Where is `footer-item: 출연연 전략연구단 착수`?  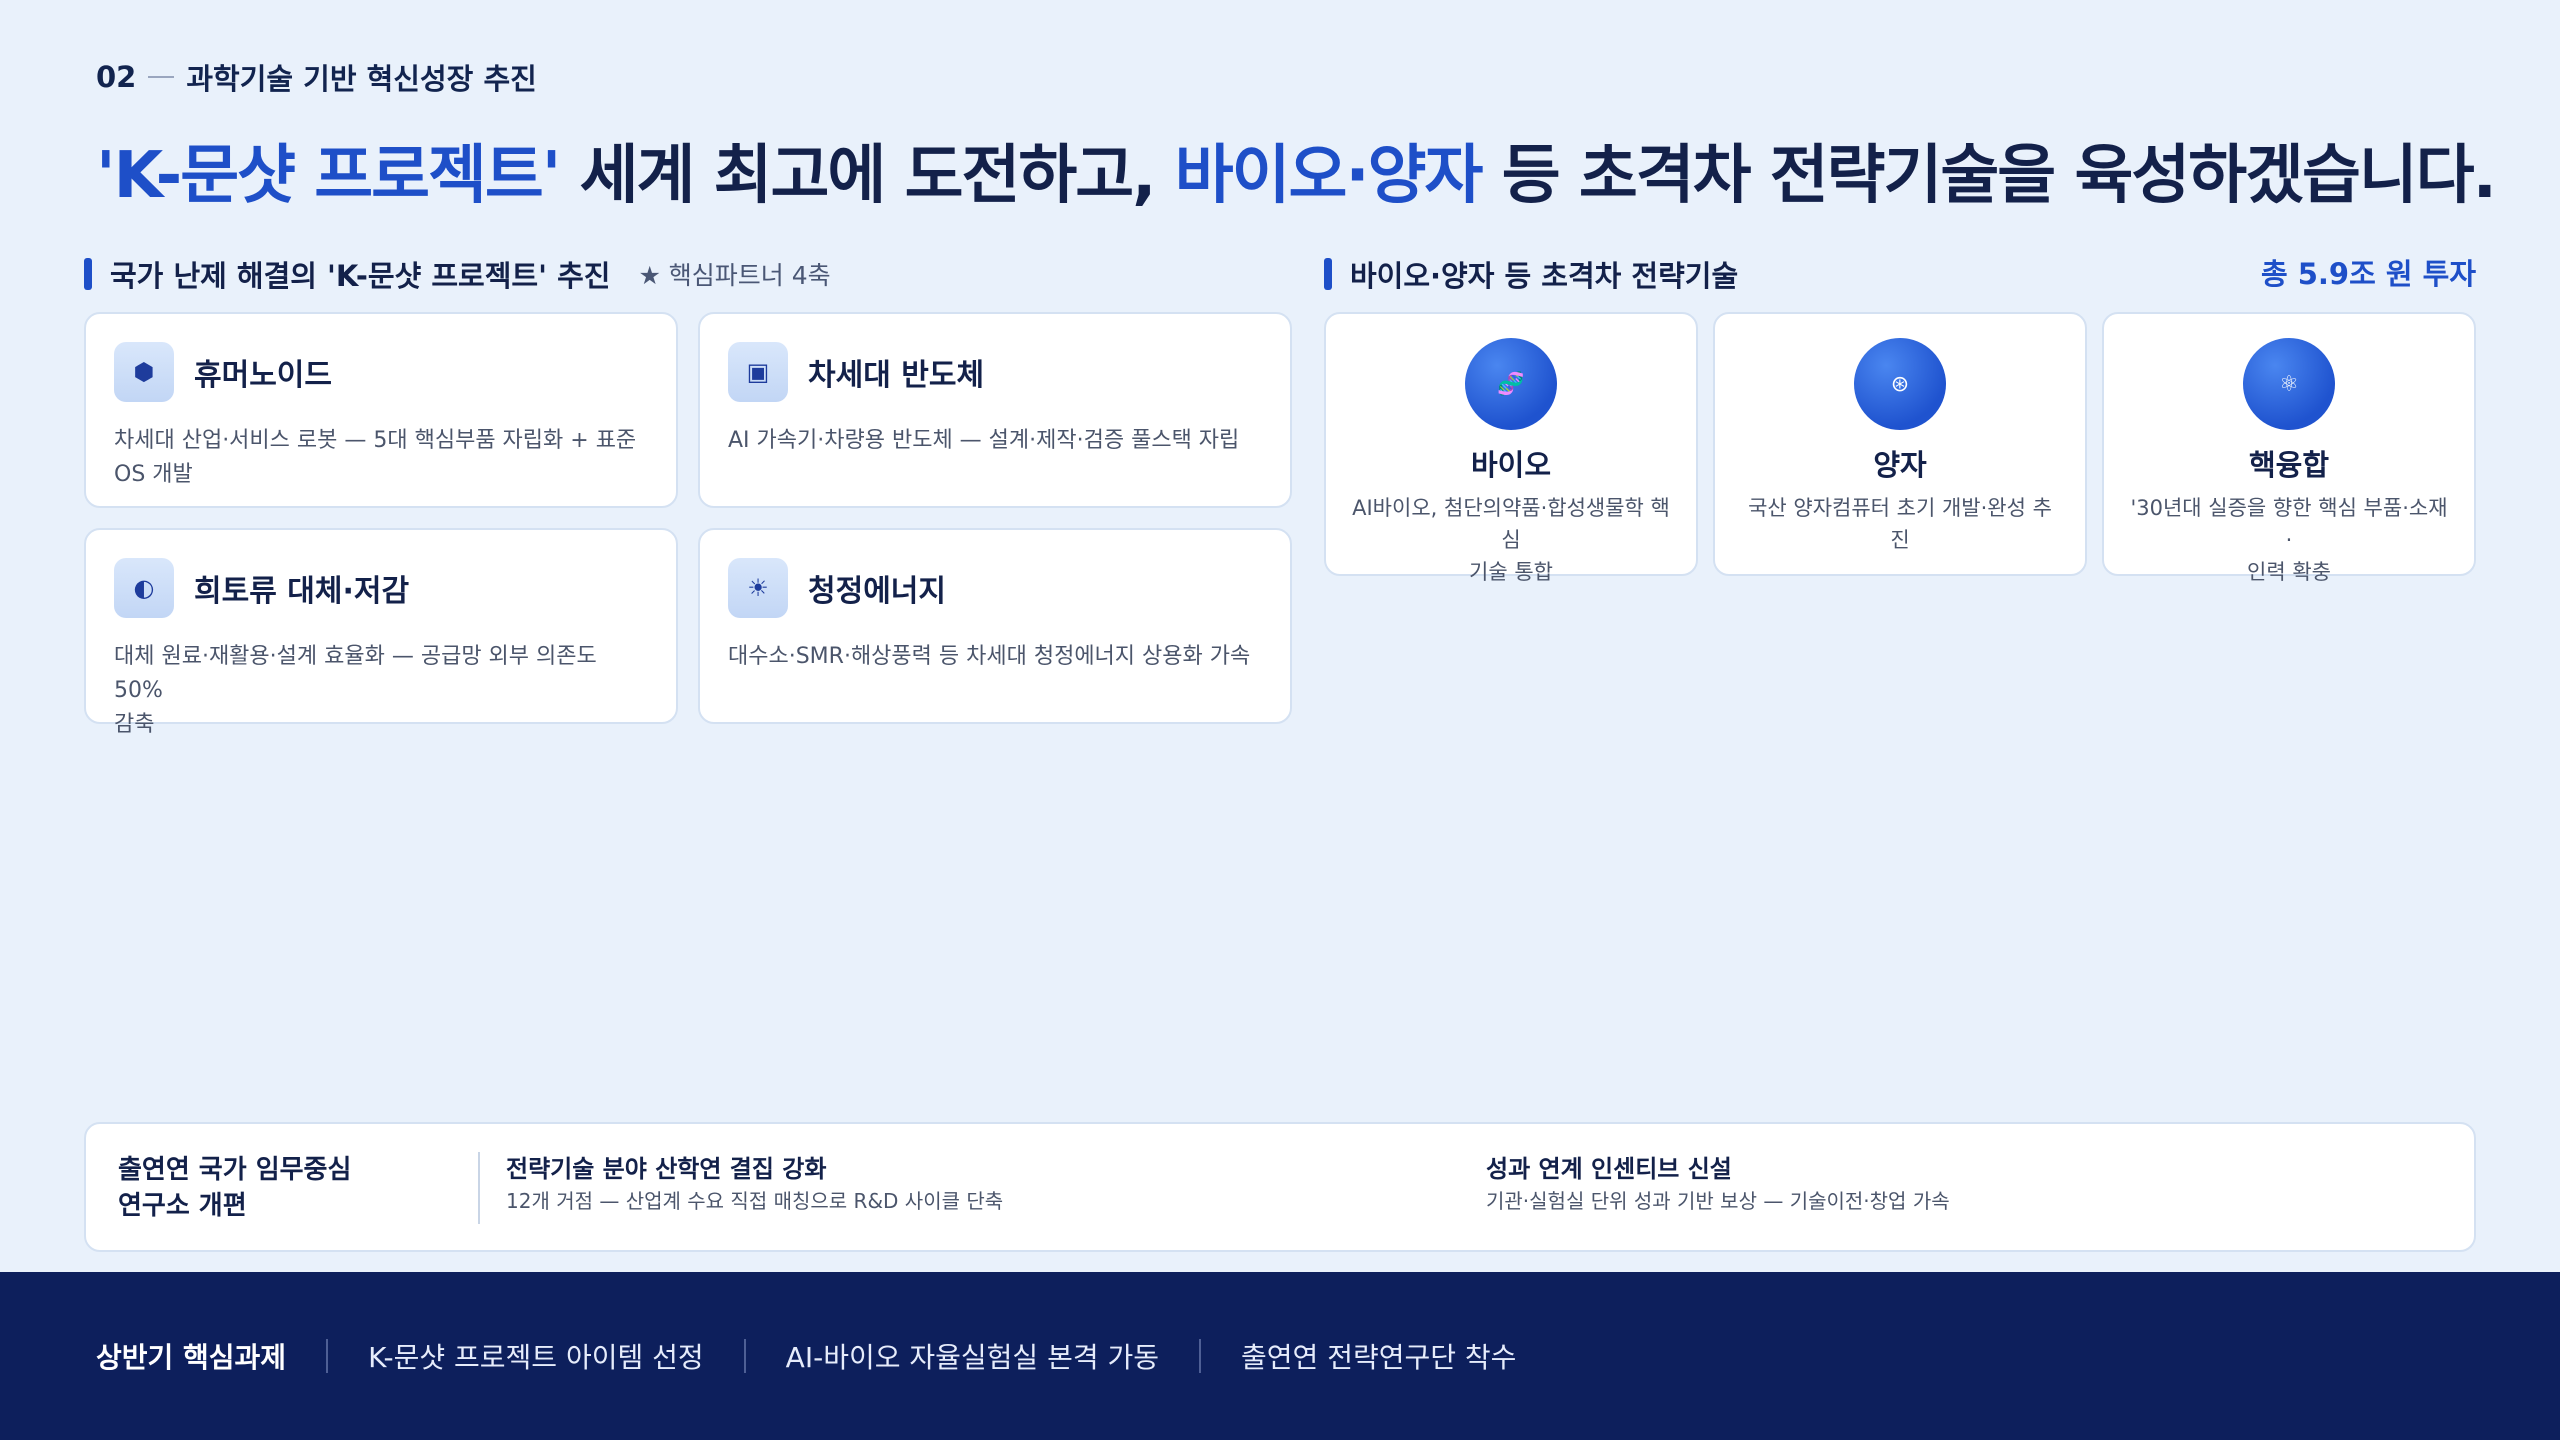
footer-item: 출연연 전략연구단 착수 is located at coordinates (1379, 1357).